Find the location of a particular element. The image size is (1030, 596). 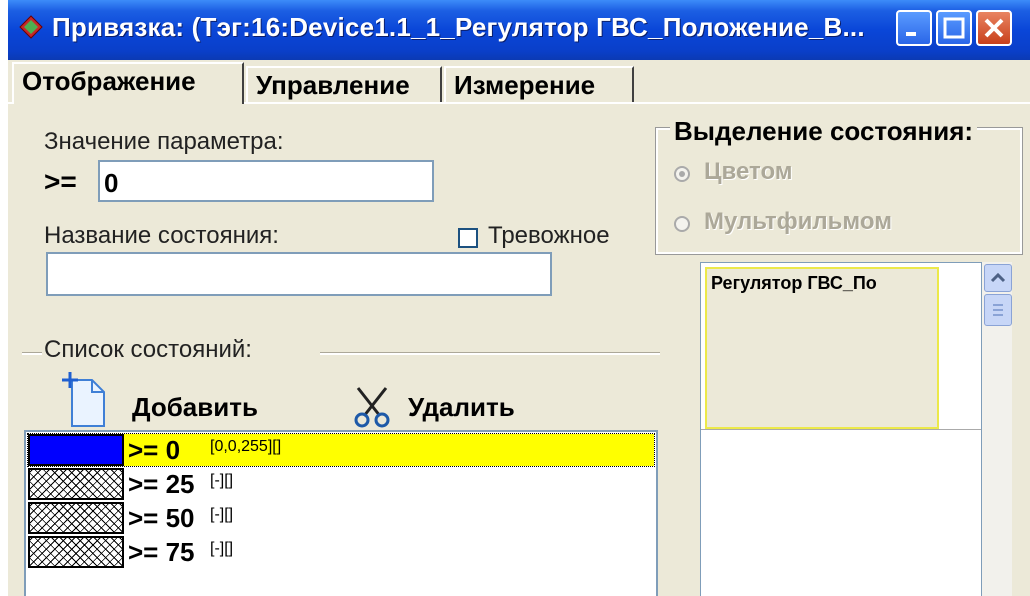

alarm-label: Тревожное is located at coordinates (549, 235).